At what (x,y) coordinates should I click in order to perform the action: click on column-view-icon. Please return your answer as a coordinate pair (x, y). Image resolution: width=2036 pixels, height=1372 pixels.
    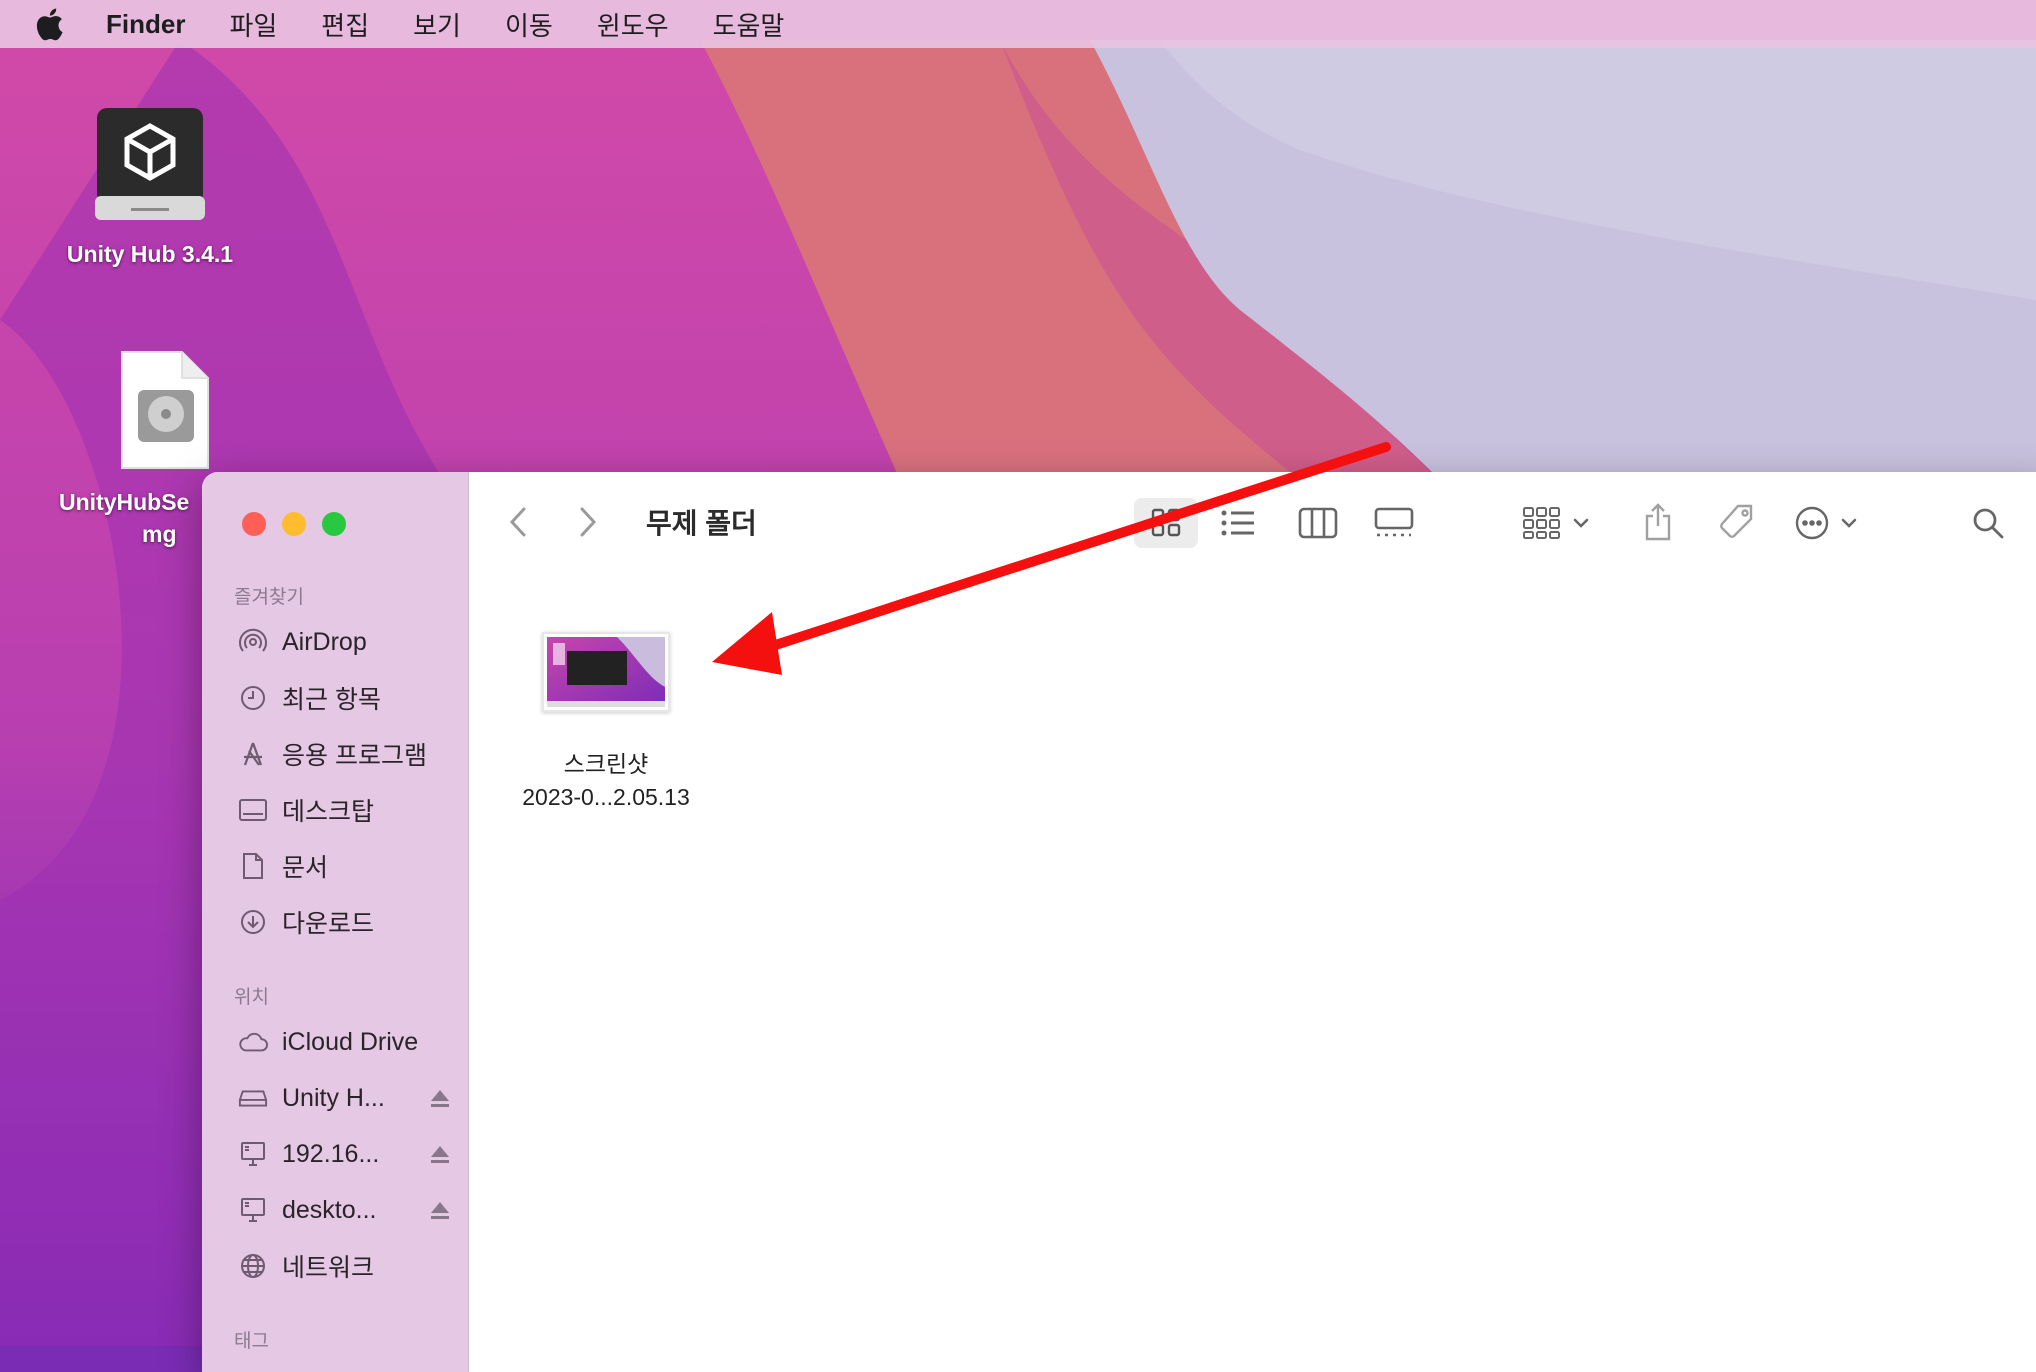
    Looking at the image, I should click on (1318, 523).